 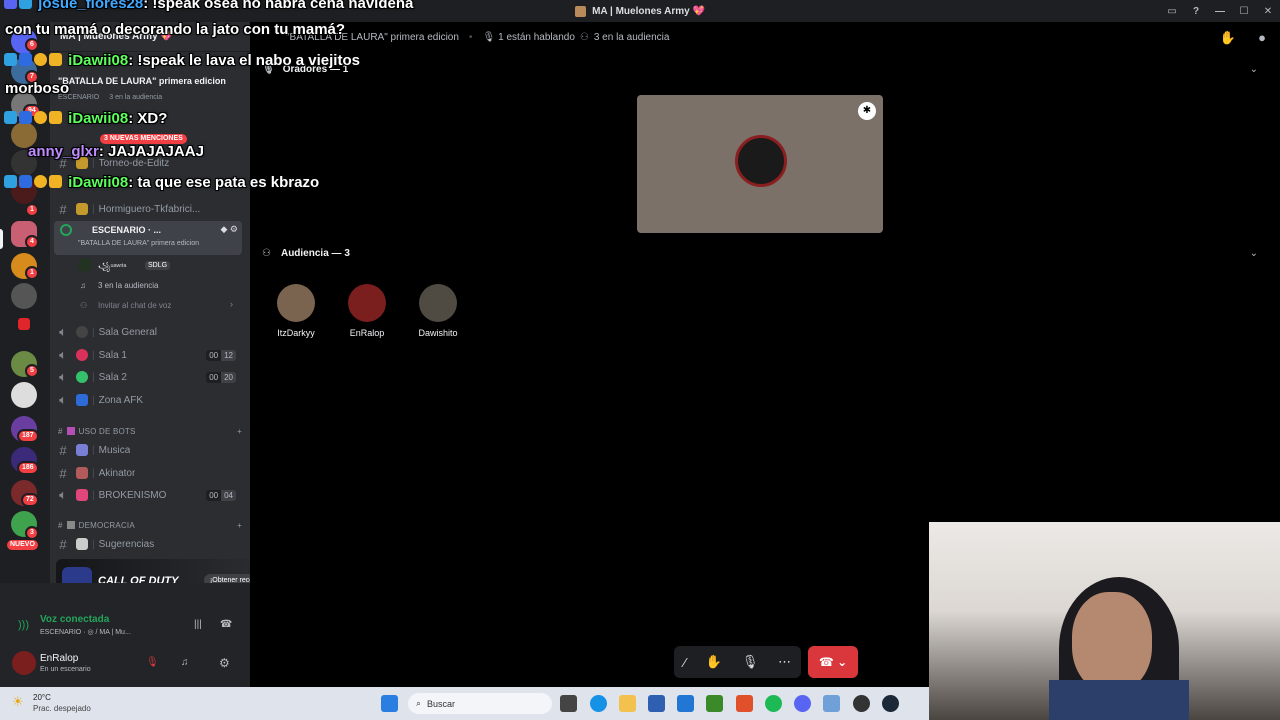 I want to click on stage-audience-count: 3 en la audiencia, so click(x=128, y=285).